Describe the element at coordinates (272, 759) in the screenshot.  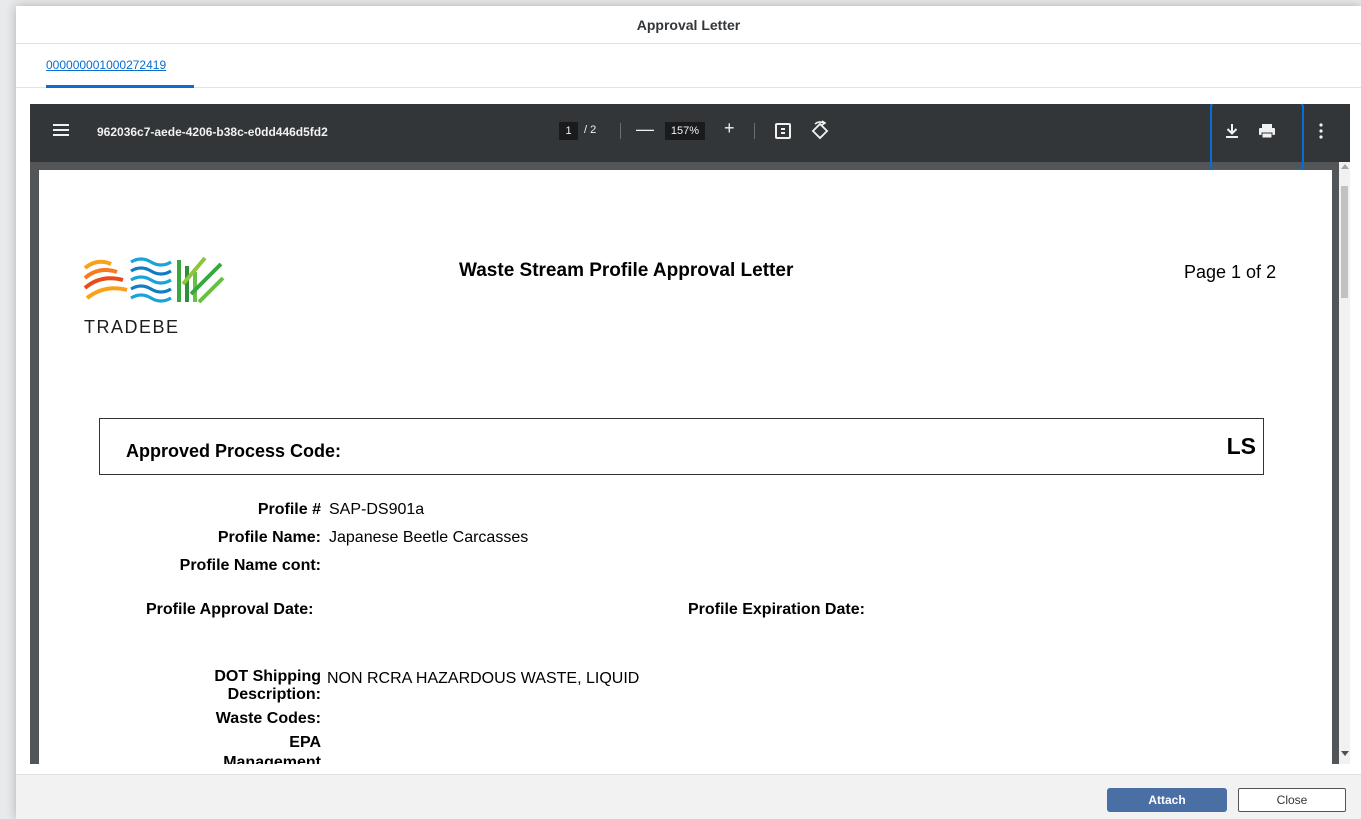
I see `management-label: Management` at that location.